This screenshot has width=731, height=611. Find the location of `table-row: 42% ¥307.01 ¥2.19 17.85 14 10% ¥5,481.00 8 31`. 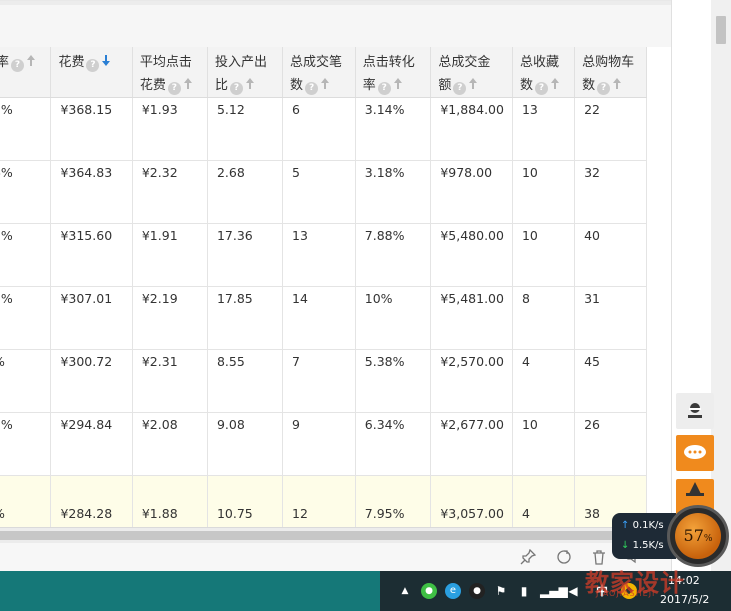

table-row: 42% ¥307.01 ¥2.19 17.85 14 10% ¥5,481.00 8 31 is located at coordinates (323, 318).